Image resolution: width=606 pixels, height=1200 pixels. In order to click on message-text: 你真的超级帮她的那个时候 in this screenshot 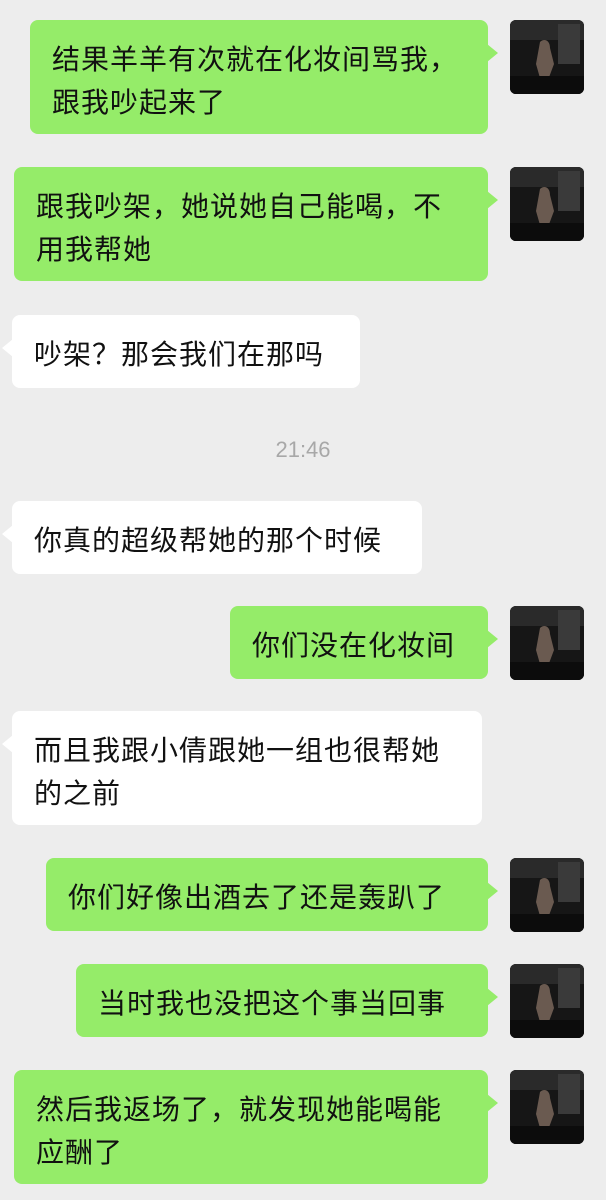, I will do `click(208, 540)`.